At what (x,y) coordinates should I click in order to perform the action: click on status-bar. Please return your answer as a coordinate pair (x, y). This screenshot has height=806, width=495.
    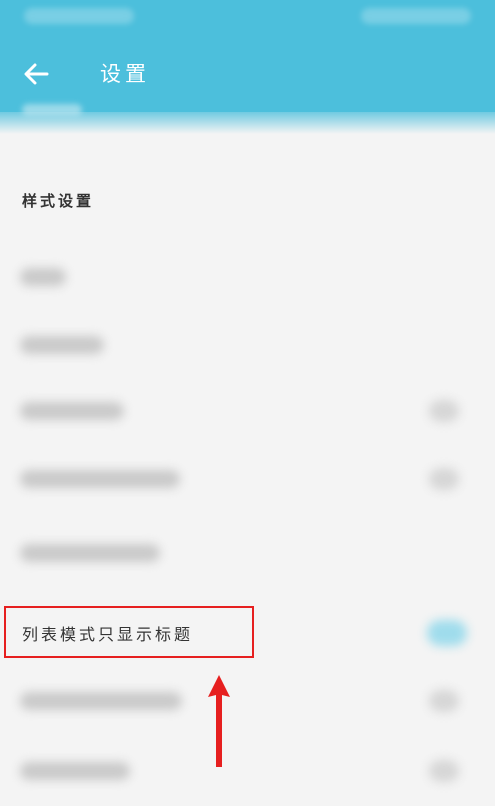
    Looking at the image, I should click on (247, 18).